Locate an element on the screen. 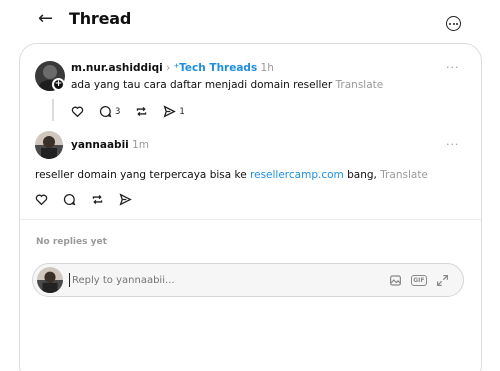 The height and width of the screenshot is (371, 500). follow-plus-icon: + is located at coordinates (58, 84).